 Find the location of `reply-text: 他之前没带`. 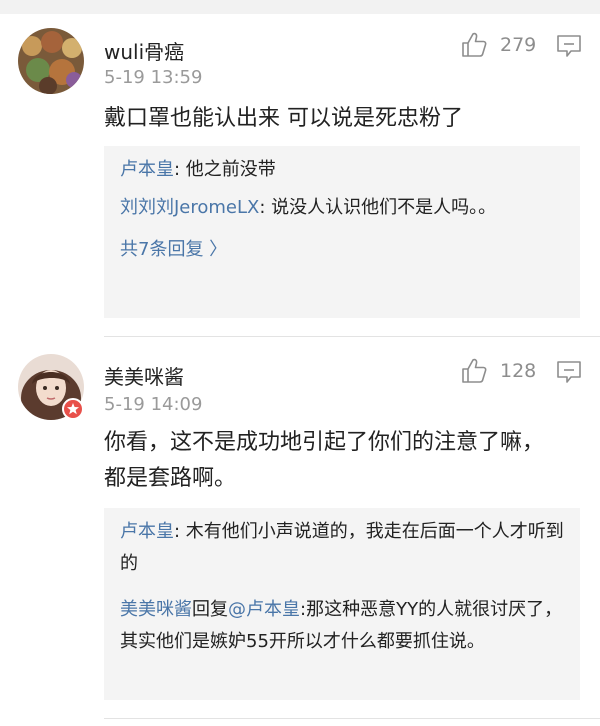

reply-text: 他之前没带 is located at coordinates (230, 169).